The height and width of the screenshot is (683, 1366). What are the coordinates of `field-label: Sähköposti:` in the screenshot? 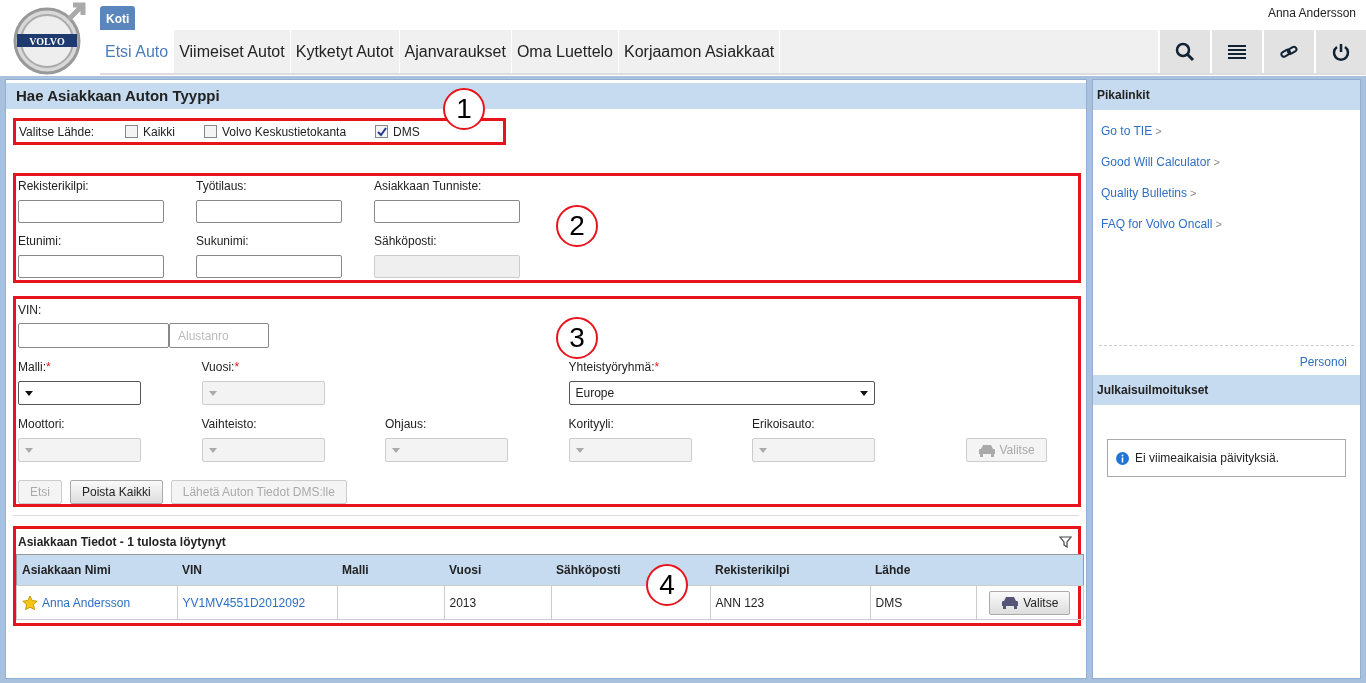 It's located at (406, 241).